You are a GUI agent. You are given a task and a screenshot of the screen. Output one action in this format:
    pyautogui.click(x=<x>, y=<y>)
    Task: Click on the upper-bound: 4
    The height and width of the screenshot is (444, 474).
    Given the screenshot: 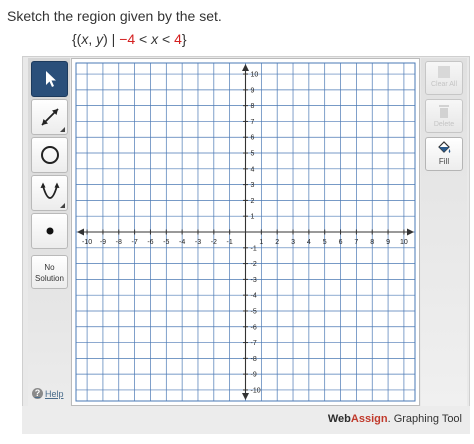 What is the action you would take?
    pyautogui.click(x=178, y=39)
    